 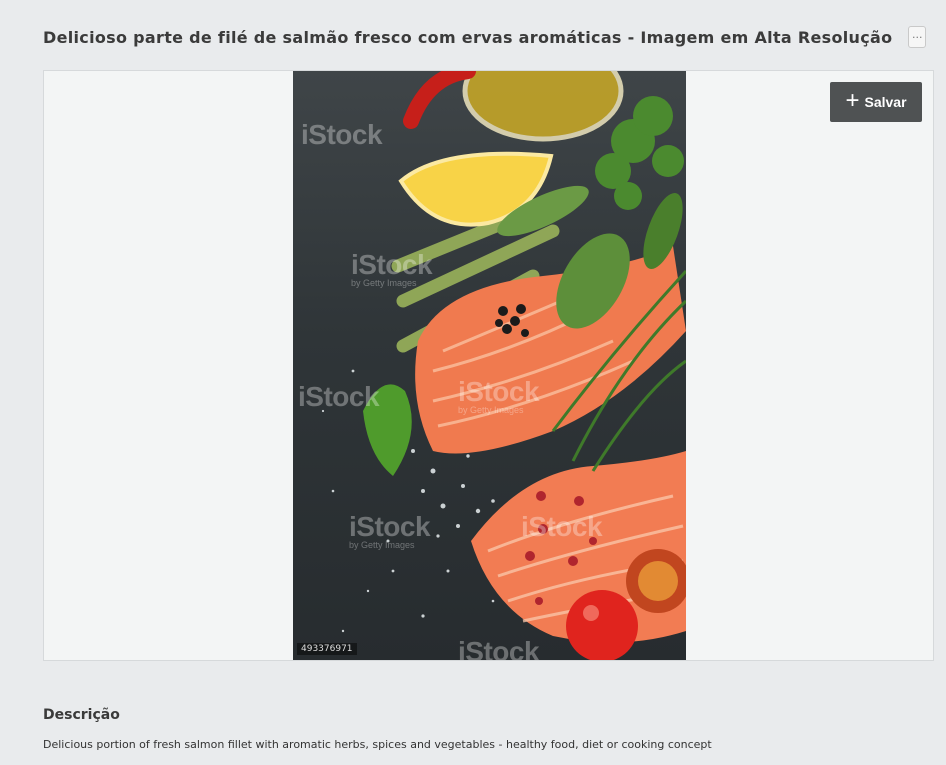 I want to click on description-heading: Descrição, so click(x=81, y=715).